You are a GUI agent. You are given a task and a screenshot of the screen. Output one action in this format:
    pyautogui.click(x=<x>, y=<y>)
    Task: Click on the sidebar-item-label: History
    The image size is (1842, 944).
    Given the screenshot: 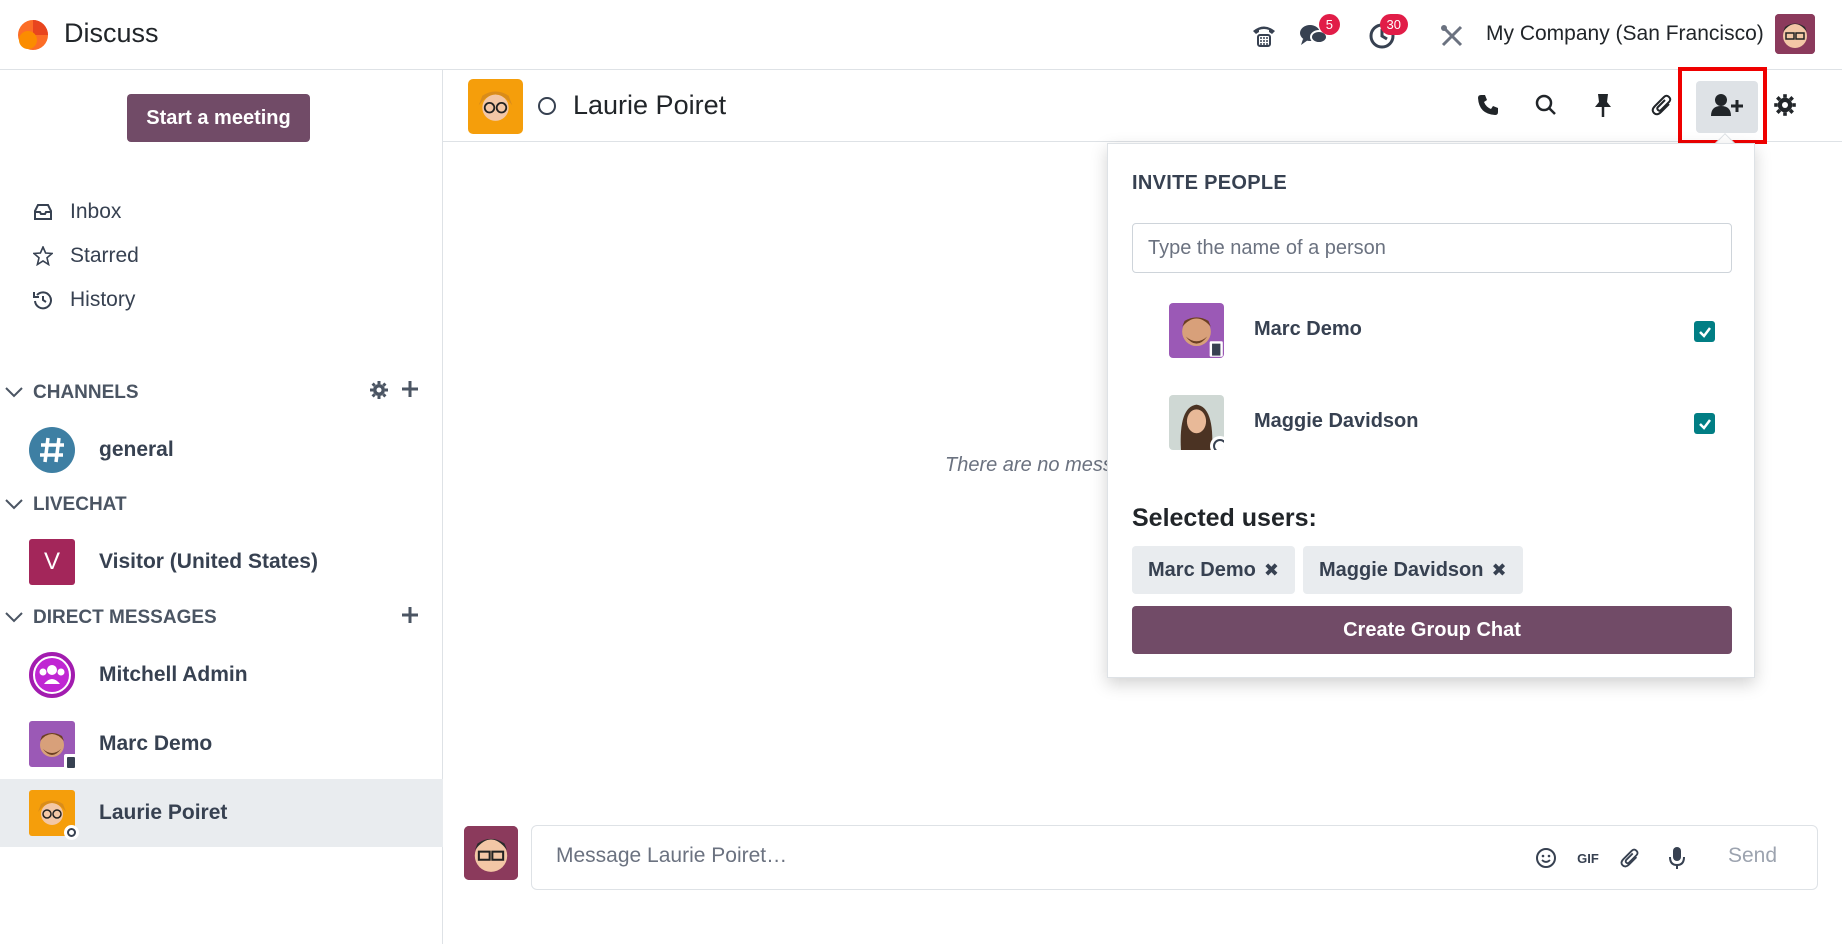 What is the action you would take?
    pyautogui.click(x=103, y=299)
    